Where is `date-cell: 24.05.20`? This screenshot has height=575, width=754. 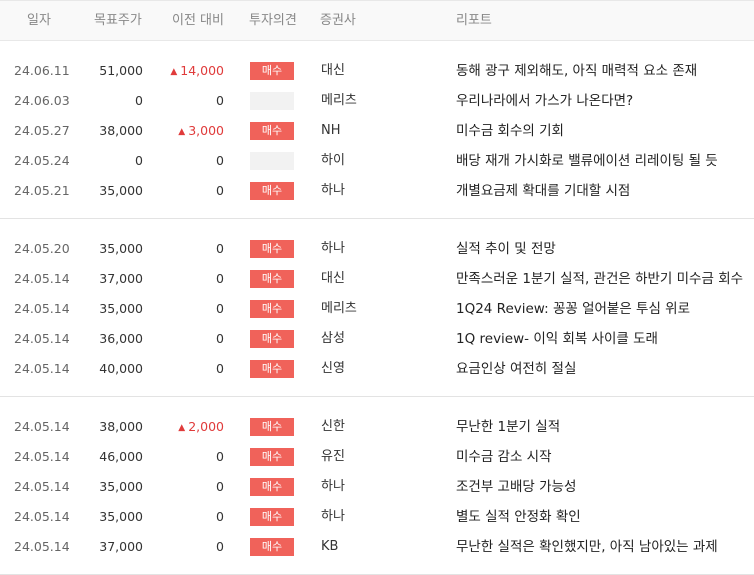
date-cell: 24.05.20 is located at coordinates (42, 248).